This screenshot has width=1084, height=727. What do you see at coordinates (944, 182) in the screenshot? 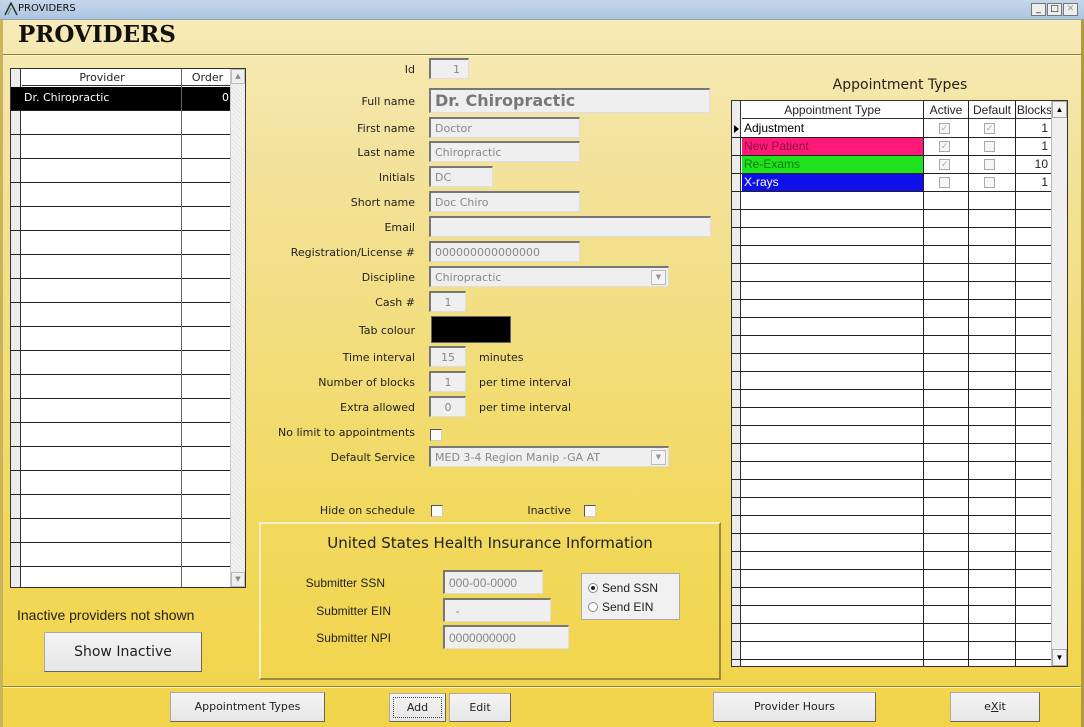
I see `active-checkbox` at bounding box center [944, 182].